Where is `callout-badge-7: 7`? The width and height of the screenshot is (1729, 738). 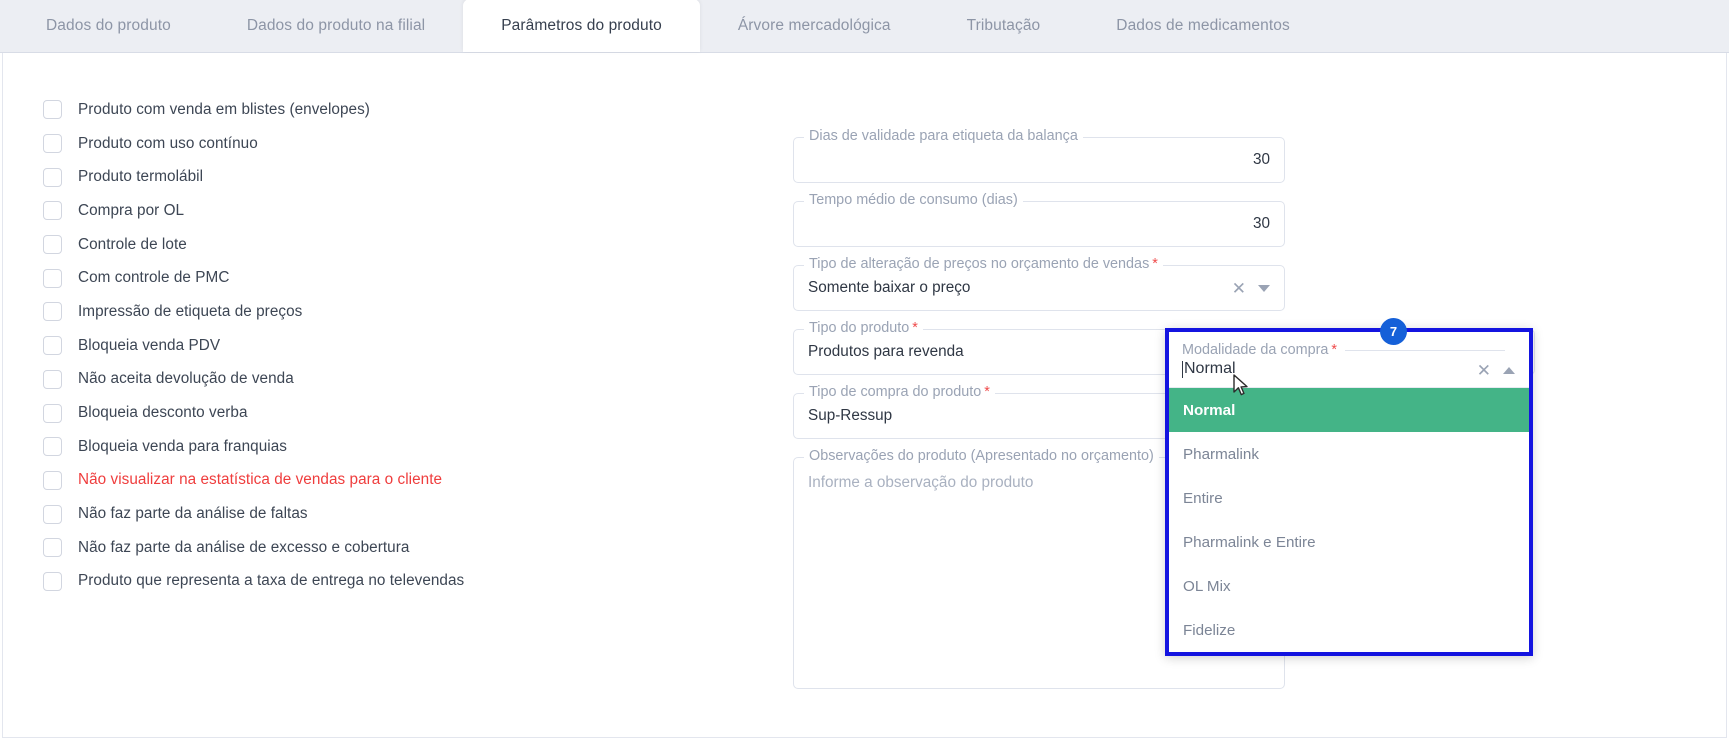 callout-badge-7: 7 is located at coordinates (1393, 331).